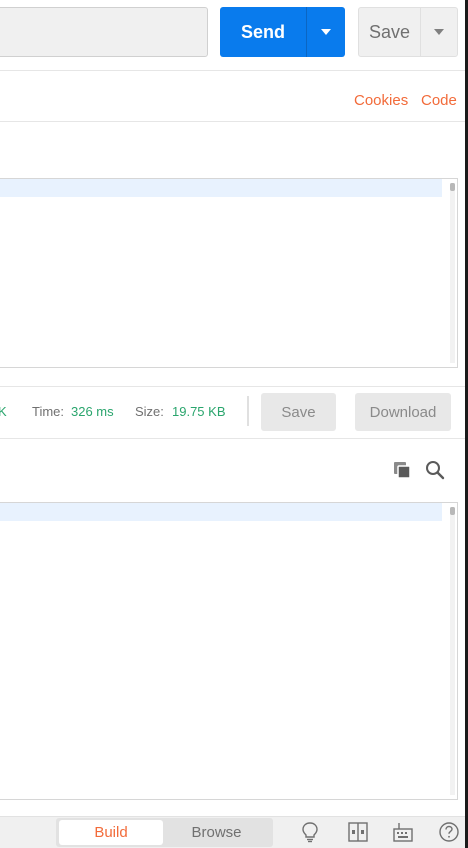 The height and width of the screenshot is (848, 468). I want to click on meta-separator, so click(248, 411).